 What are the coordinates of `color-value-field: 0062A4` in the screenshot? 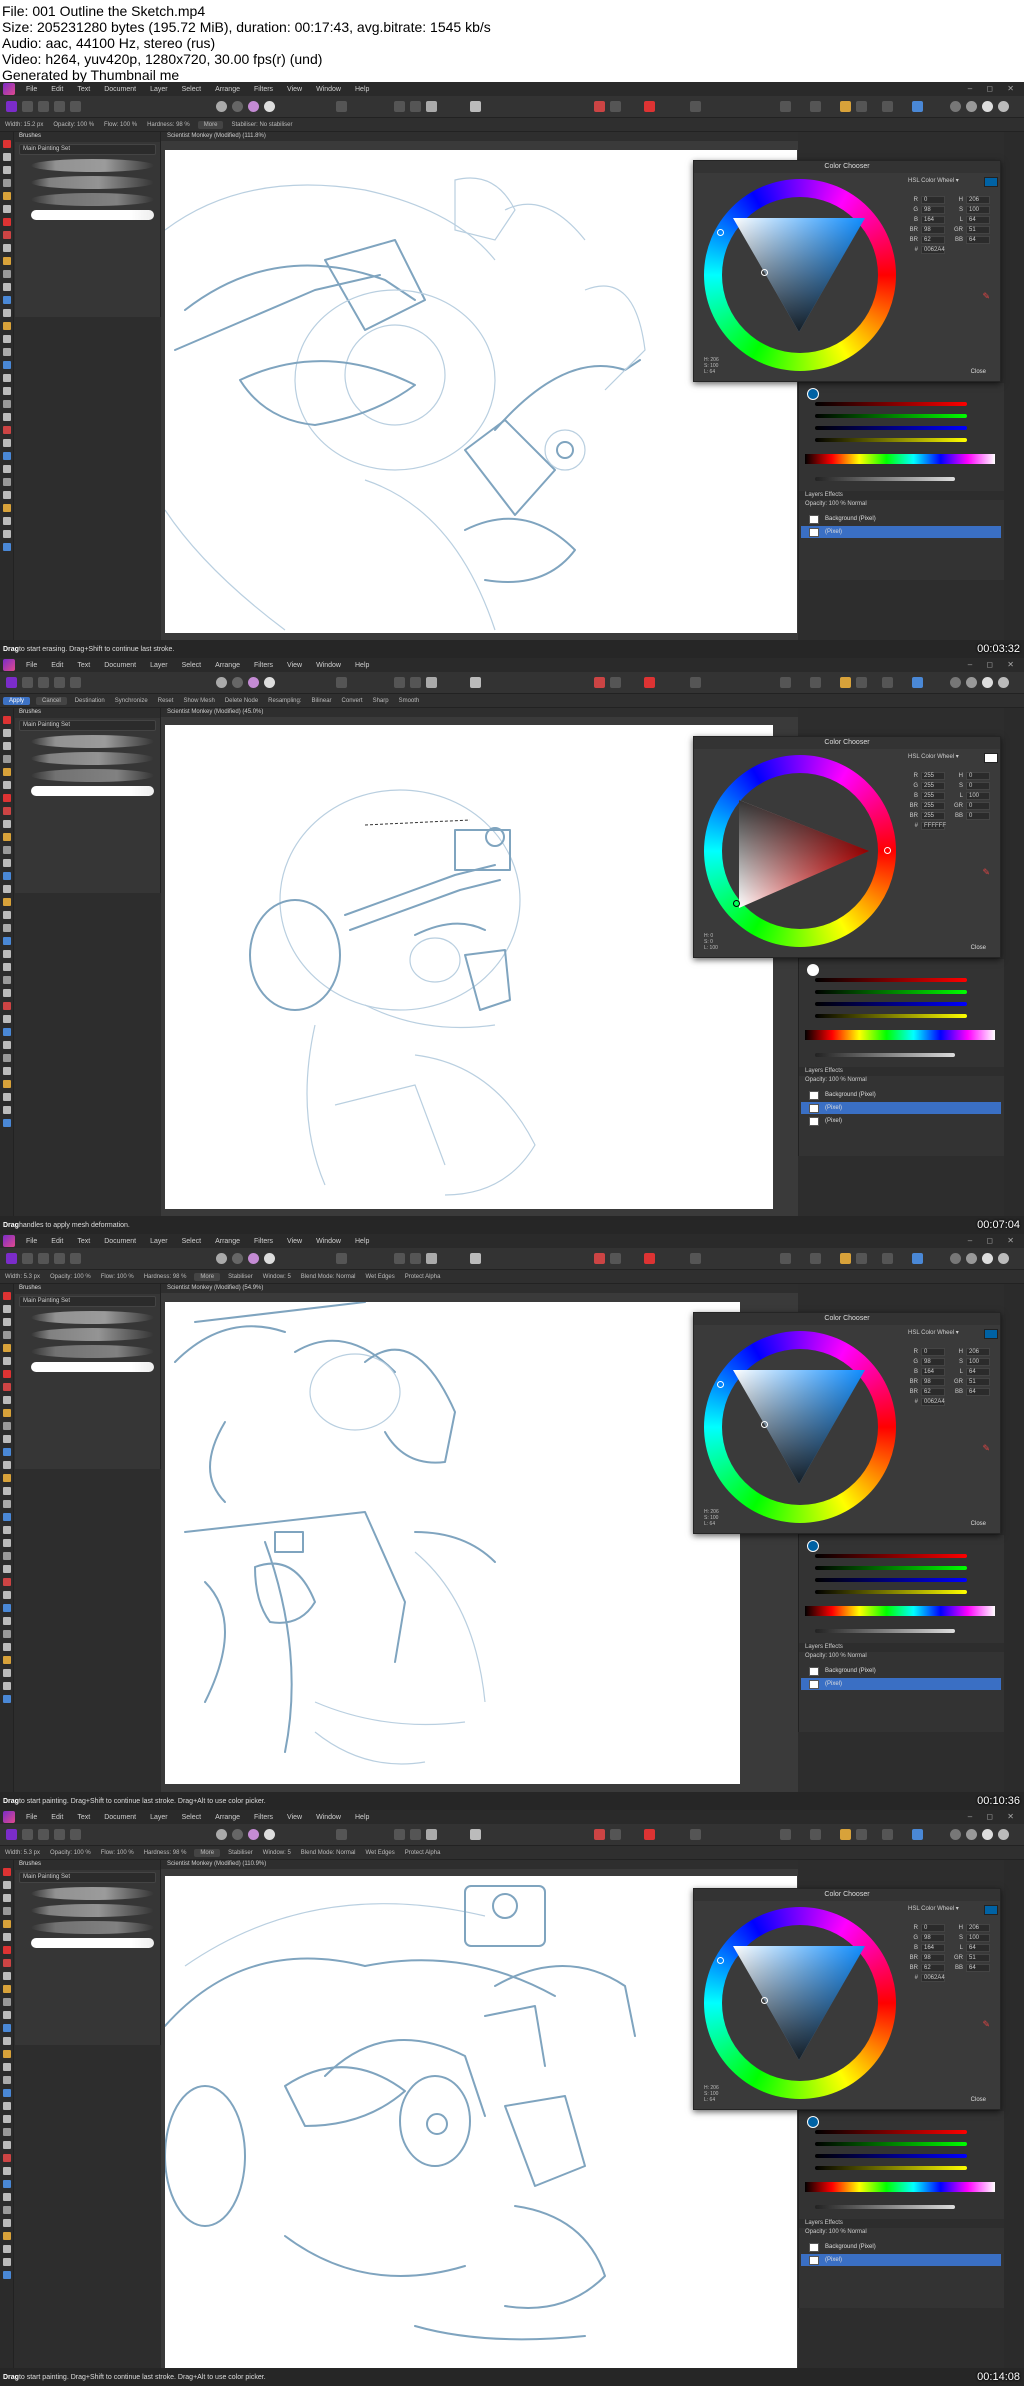 It's located at (933, 1978).